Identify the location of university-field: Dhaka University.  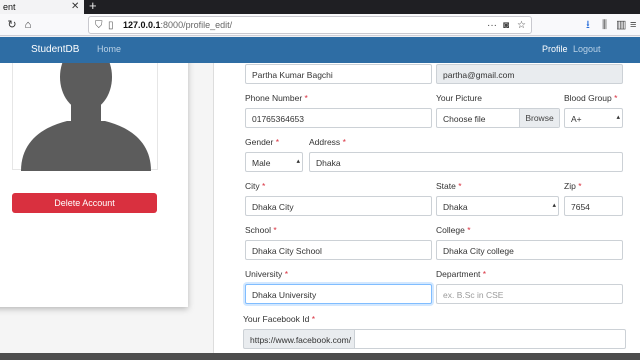
(338, 294).